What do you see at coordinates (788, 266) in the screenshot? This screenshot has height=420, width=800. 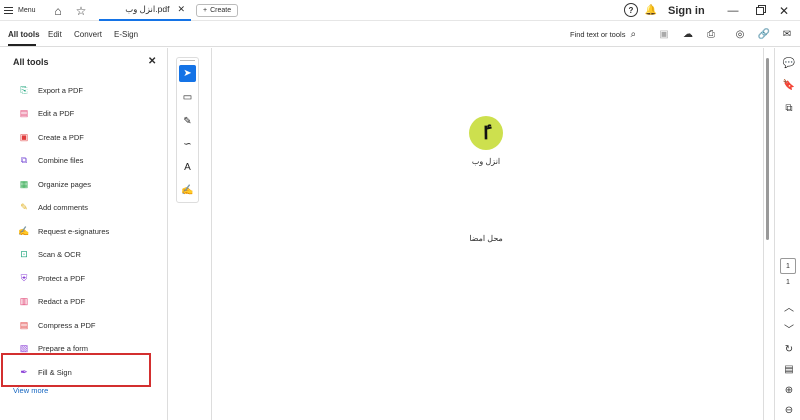 I see `current-page-input: 1` at bounding box center [788, 266].